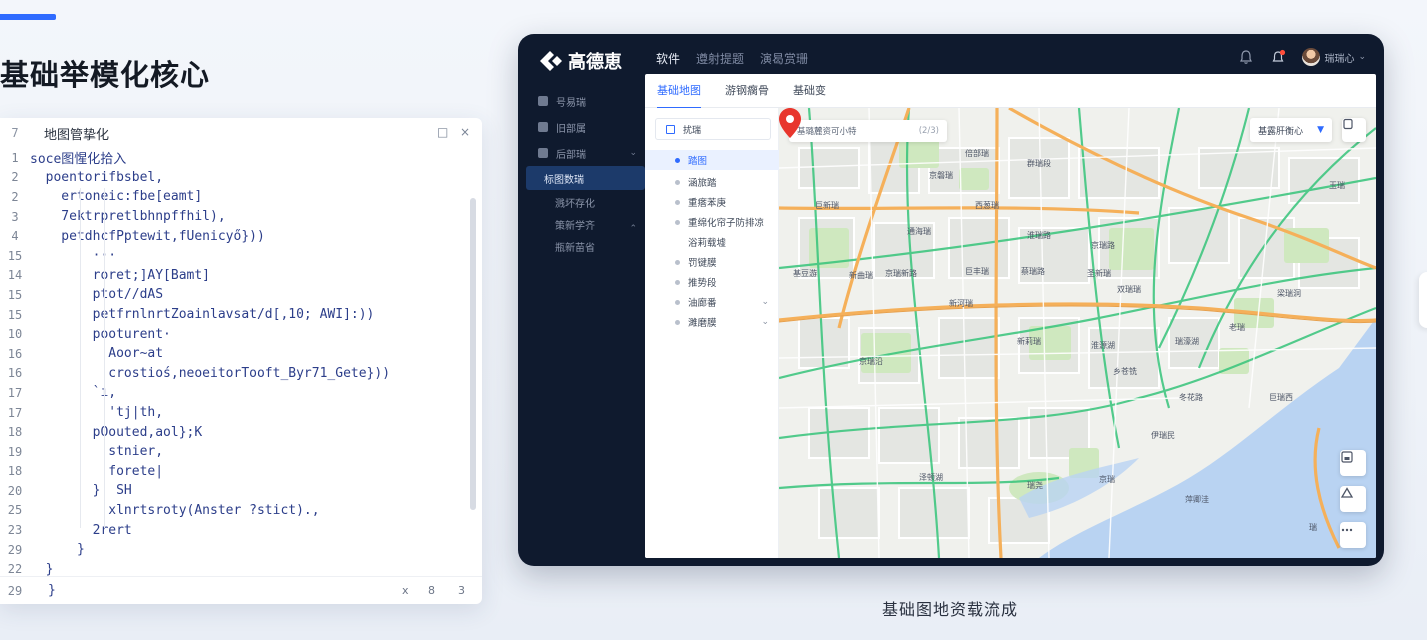 The width and height of the screenshot is (1427, 640). What do you see at coordinates (431, 590) in the screenshot?
I see `footer-button-8: 8` at bounding box center [431, 590].